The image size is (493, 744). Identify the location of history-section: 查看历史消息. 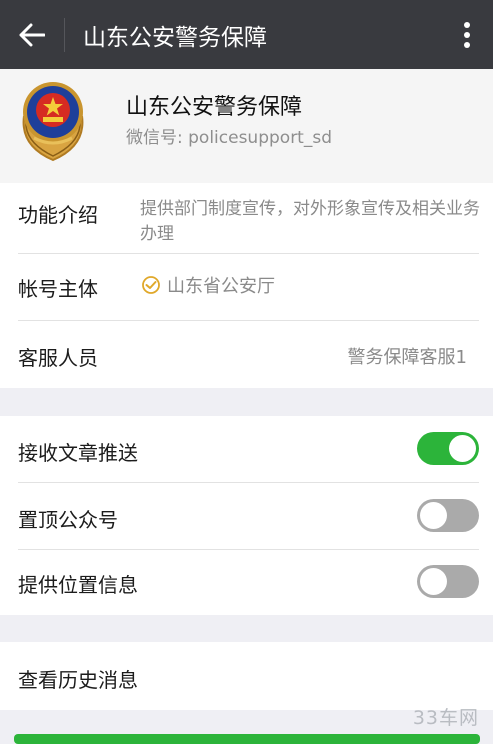
(246, 676).